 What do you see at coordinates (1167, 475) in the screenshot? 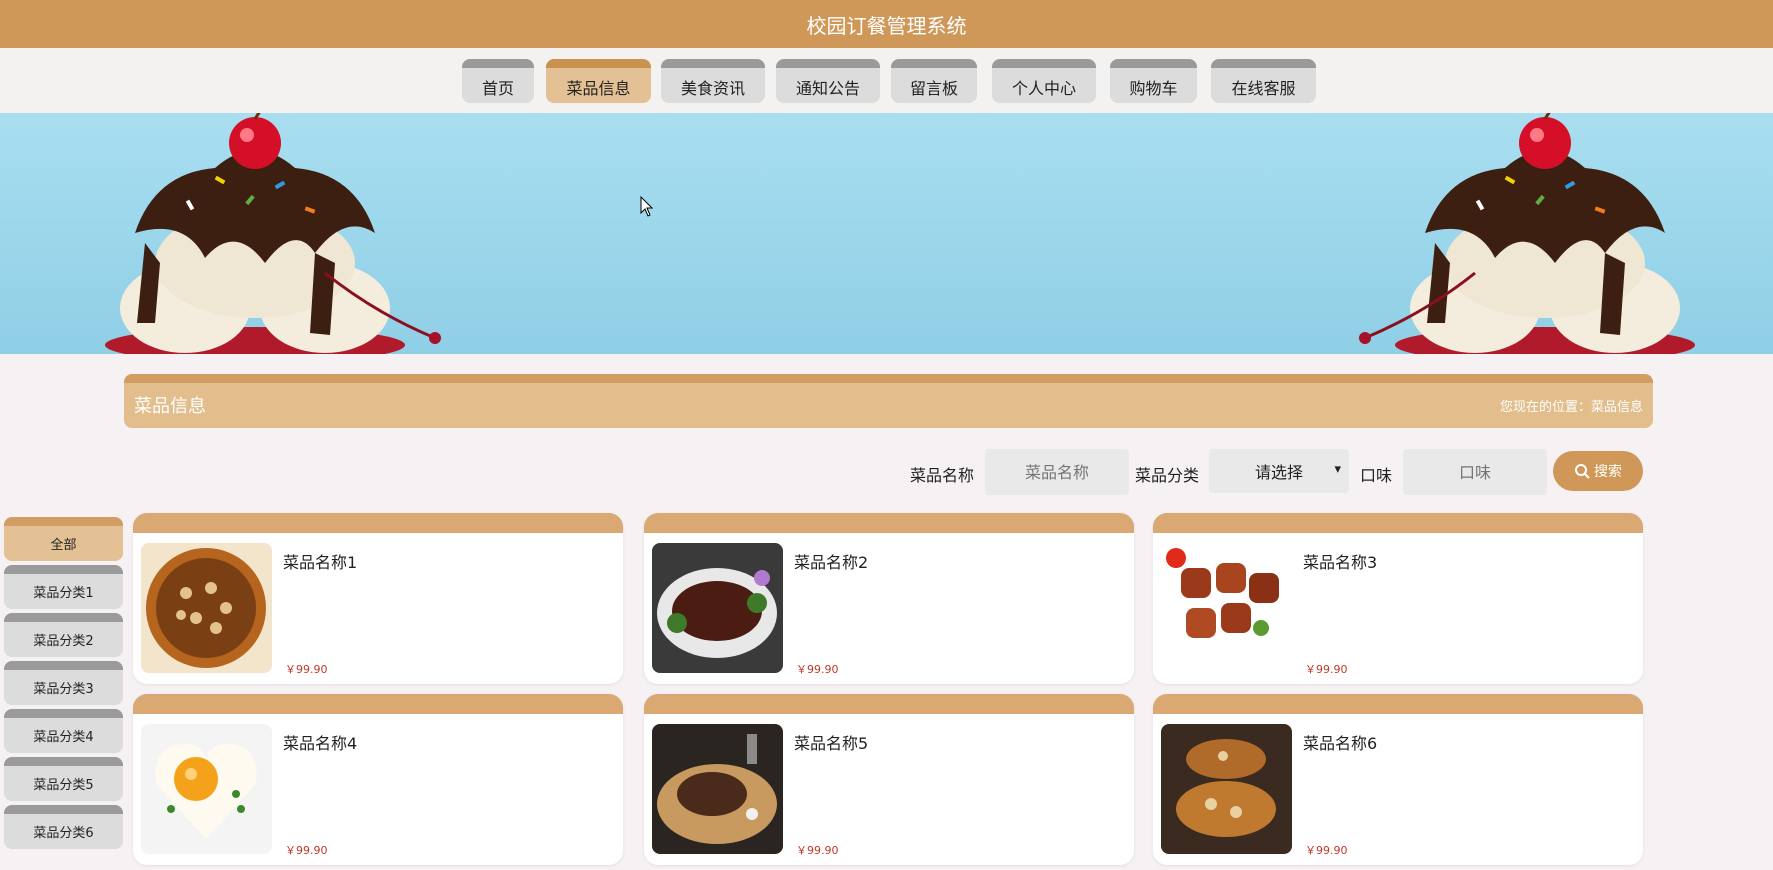
I see `dish-category-label: 菜品分类` at bounding box center [1167, 475].